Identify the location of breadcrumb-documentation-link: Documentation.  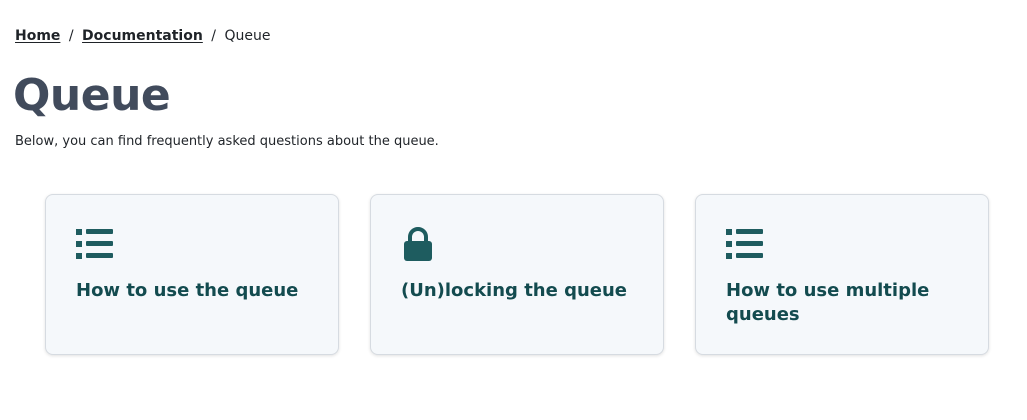
(142, 36).